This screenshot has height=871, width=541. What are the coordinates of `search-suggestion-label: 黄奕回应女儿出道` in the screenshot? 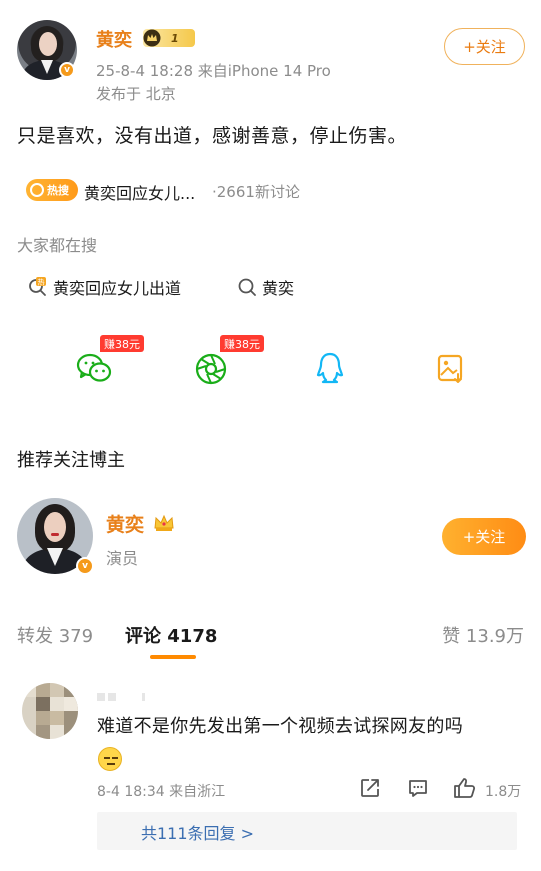 It's located at (117, 288).